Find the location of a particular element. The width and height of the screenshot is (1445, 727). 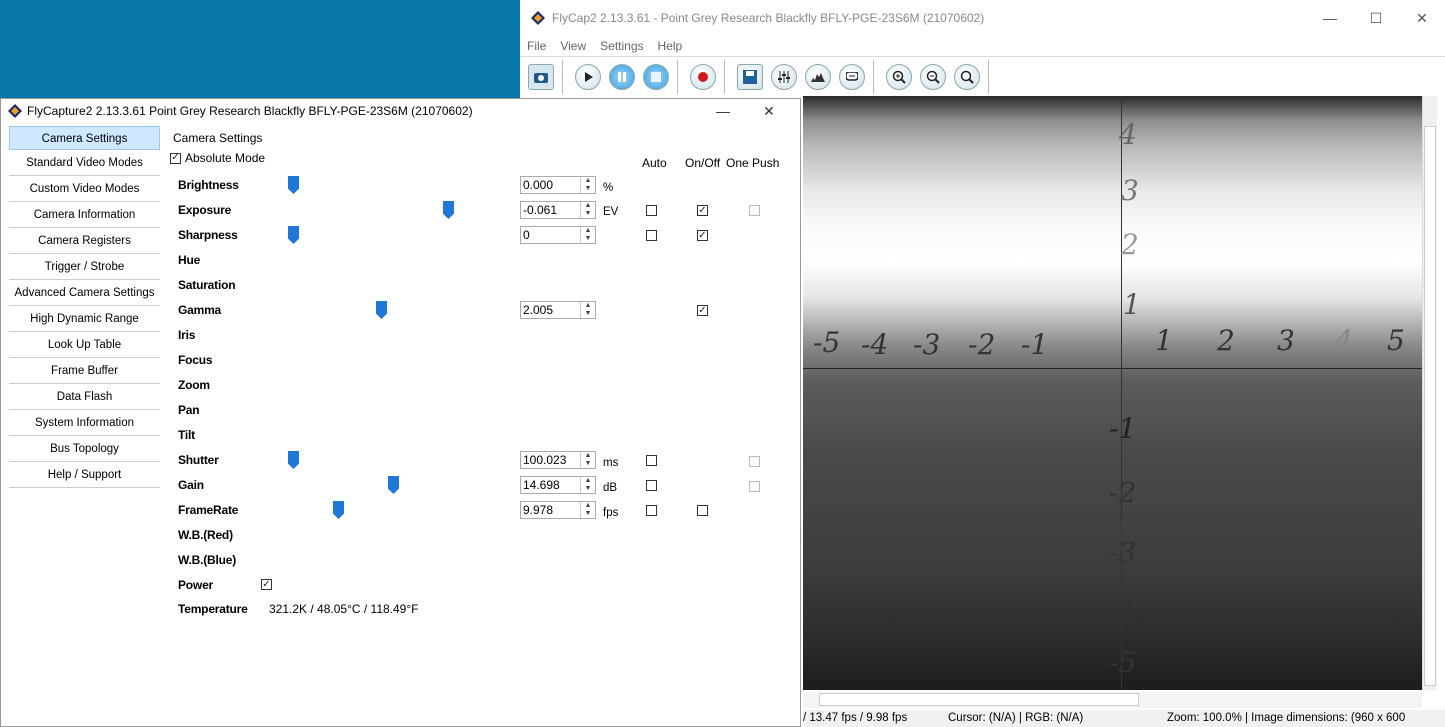

gamma-label: Gamma is located at coordinates (200, 310).